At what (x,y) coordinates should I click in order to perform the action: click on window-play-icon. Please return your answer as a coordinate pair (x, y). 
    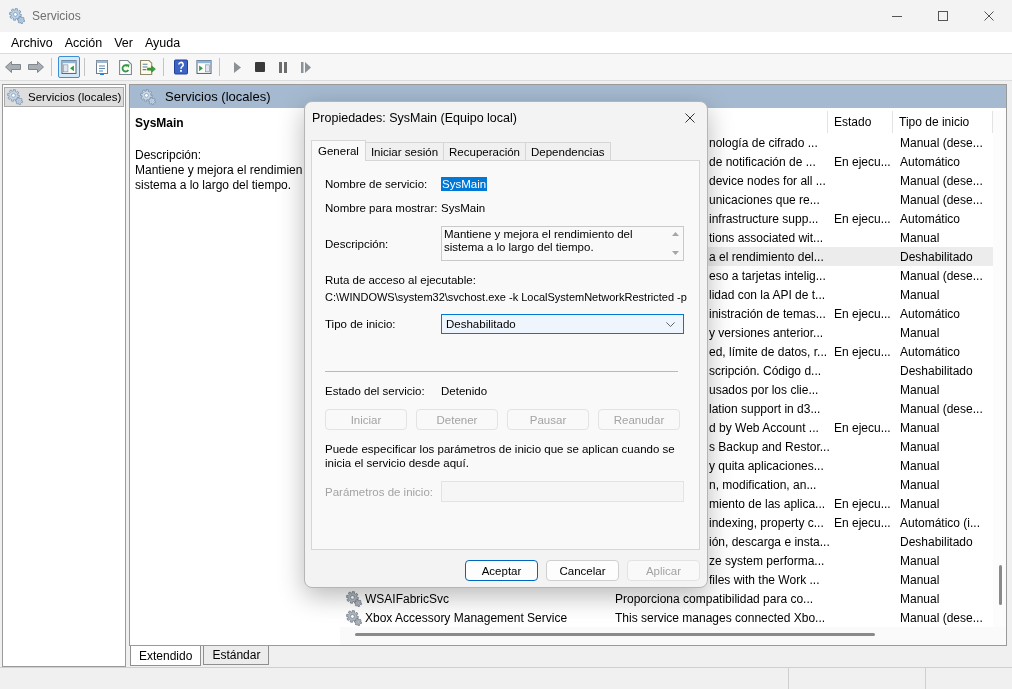
    Looking at the image, I should click on (204, 67).